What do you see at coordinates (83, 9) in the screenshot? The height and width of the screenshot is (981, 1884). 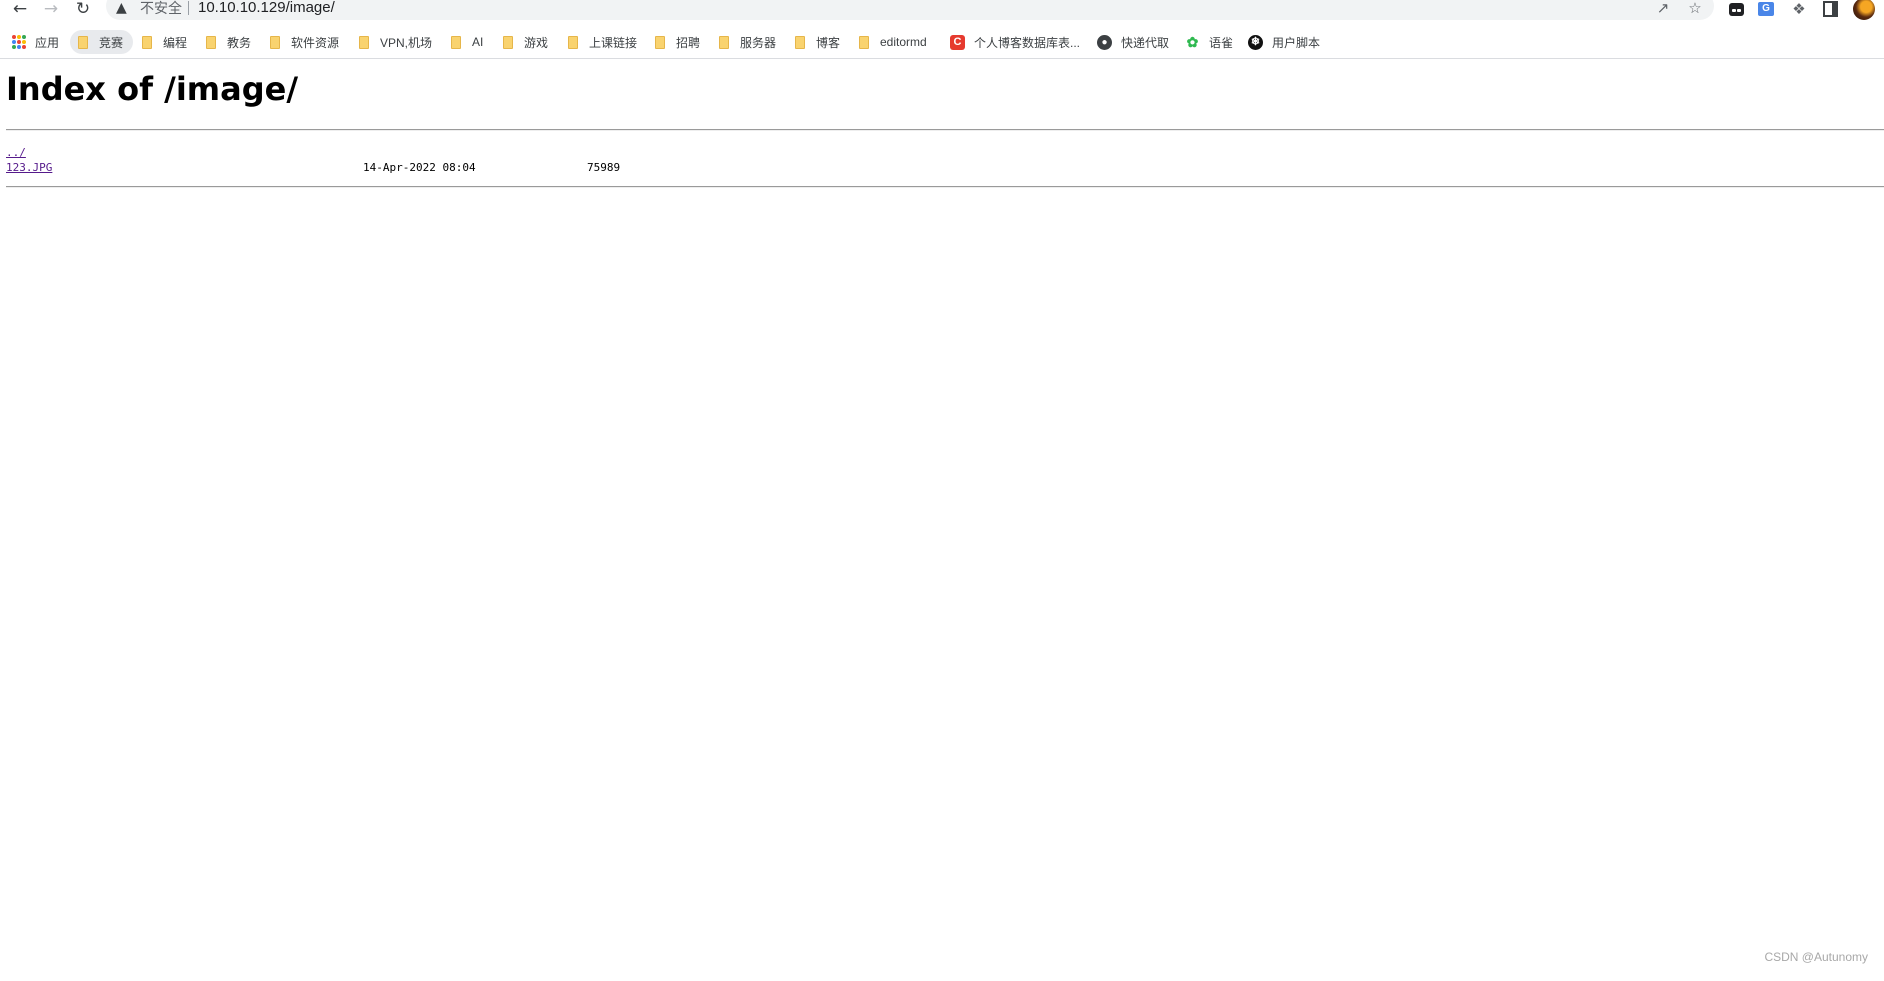 I see `reload-icon: ↻` at bounding box center [83, 9].